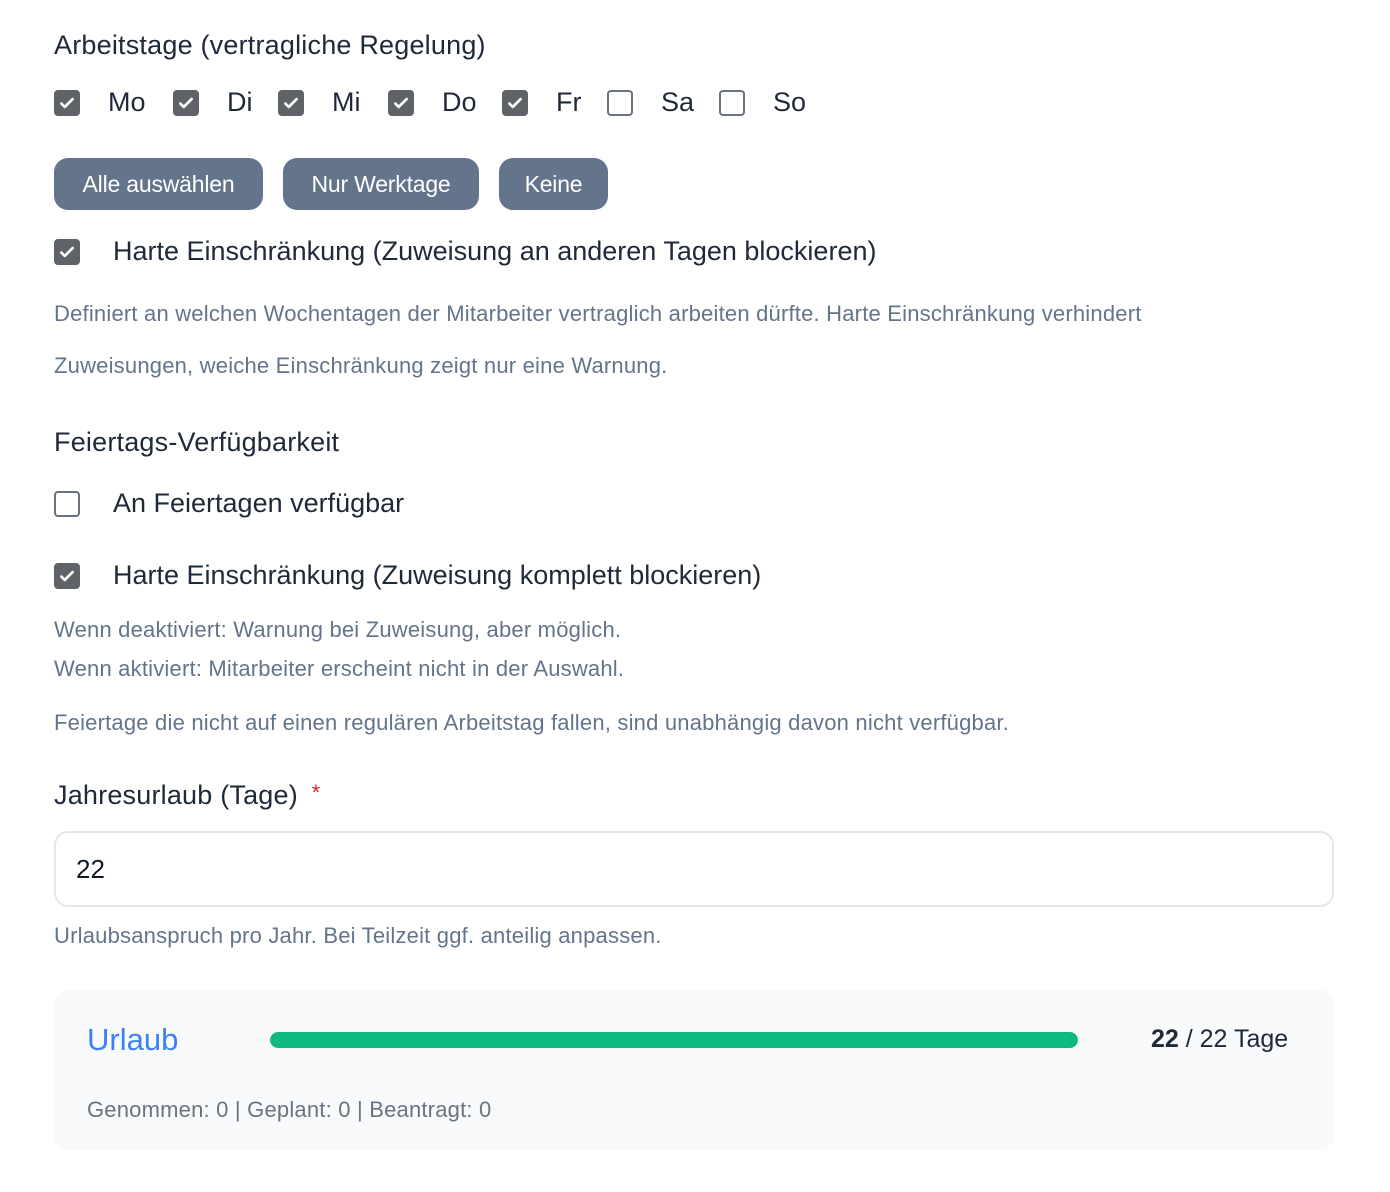  Describe the element at coordinates (620, 103) in the screenshot. I see `day-checkbox-sa` at that location.